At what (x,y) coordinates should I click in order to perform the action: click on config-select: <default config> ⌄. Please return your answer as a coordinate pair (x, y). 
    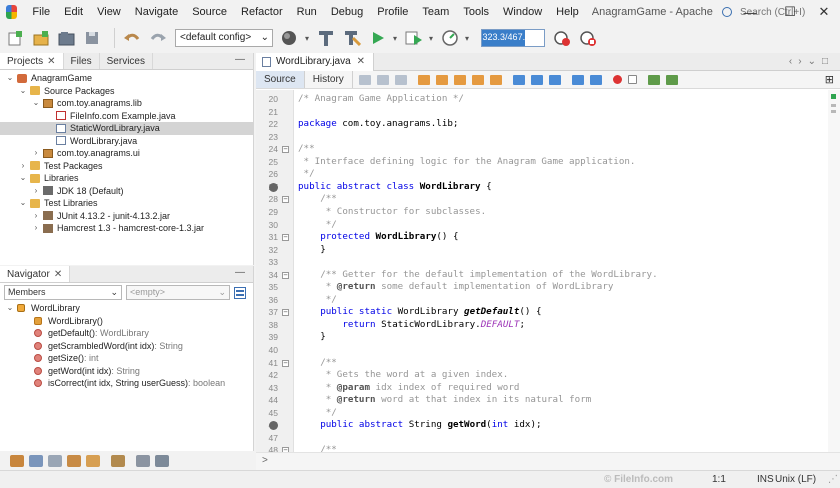
    Looking at the image, I should click on (224, 38).